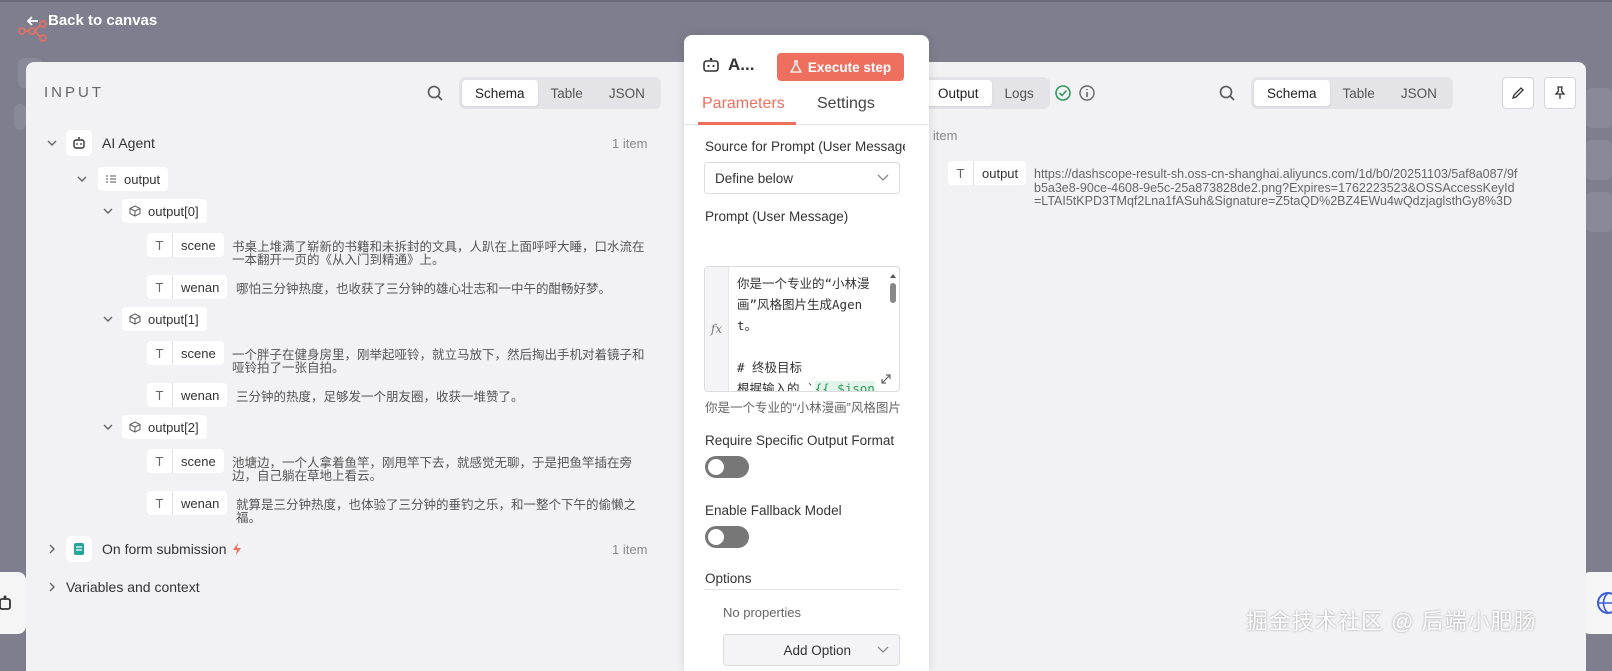 The image size is (1612, 671). Describe the element at coordinates (1419, 93) in the screenshot. I see `output-tab-json: JSON` at that location.